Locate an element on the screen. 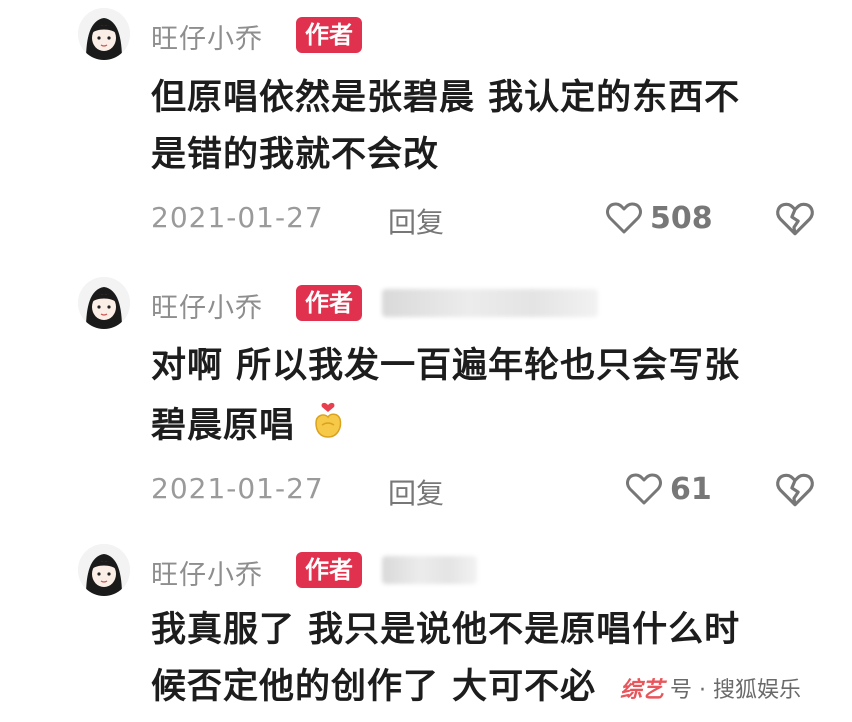 The width and height of the screenshot is (852, 722). comment-text-line: 我真服了 我只是说他不是原唱什么时 is located at coordinates (446, 630).